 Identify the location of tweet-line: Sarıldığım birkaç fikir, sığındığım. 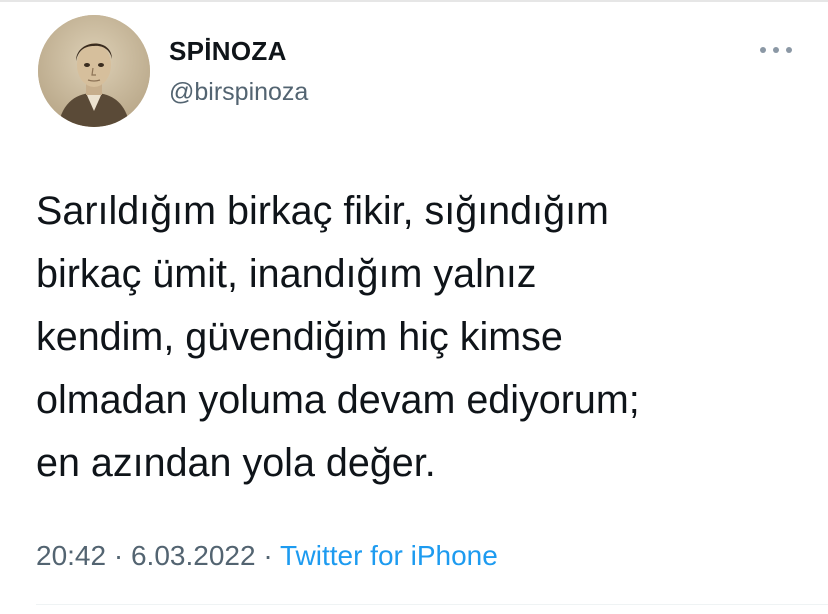
(322, 211).